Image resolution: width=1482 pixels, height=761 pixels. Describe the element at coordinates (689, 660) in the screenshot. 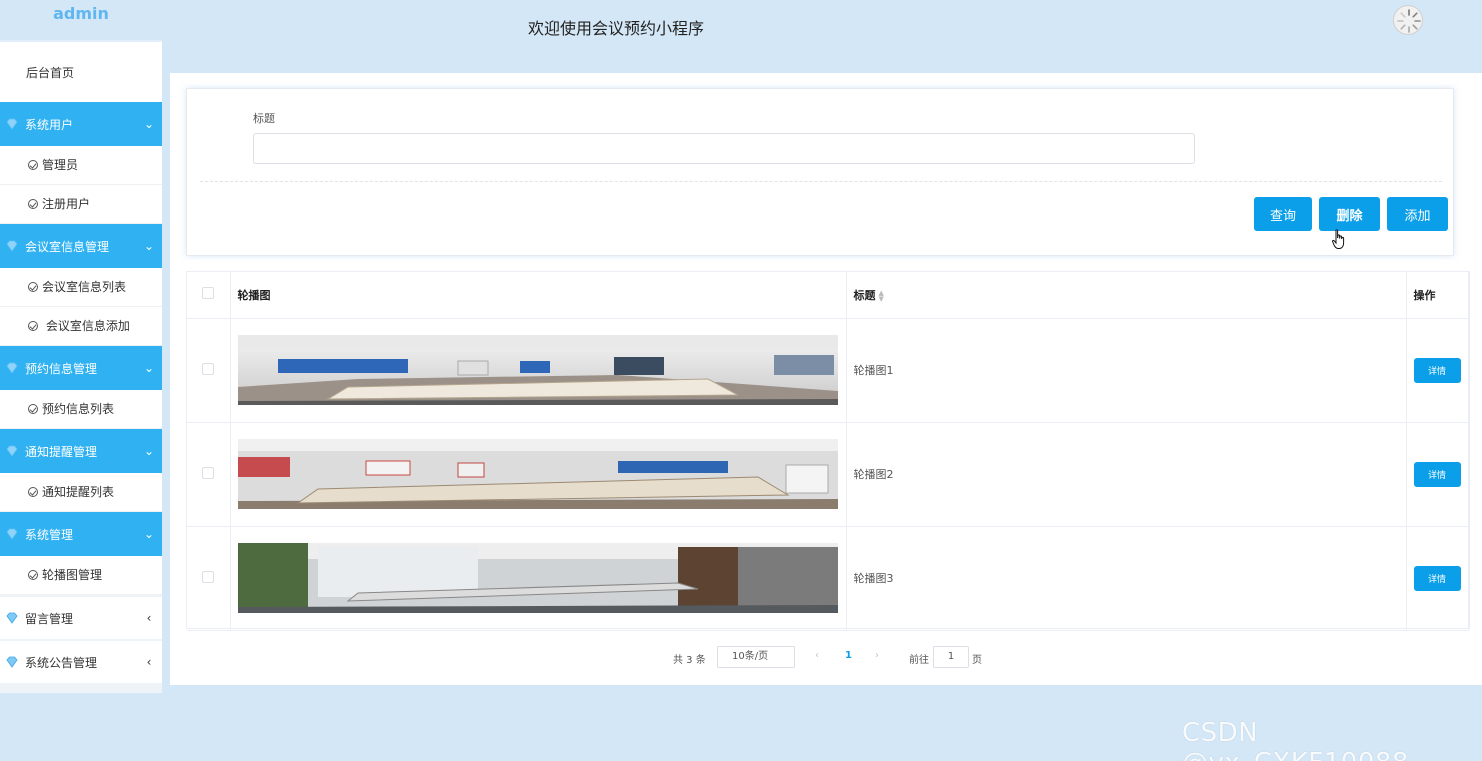

I see `pagination-total: 共 3 条` at that location.